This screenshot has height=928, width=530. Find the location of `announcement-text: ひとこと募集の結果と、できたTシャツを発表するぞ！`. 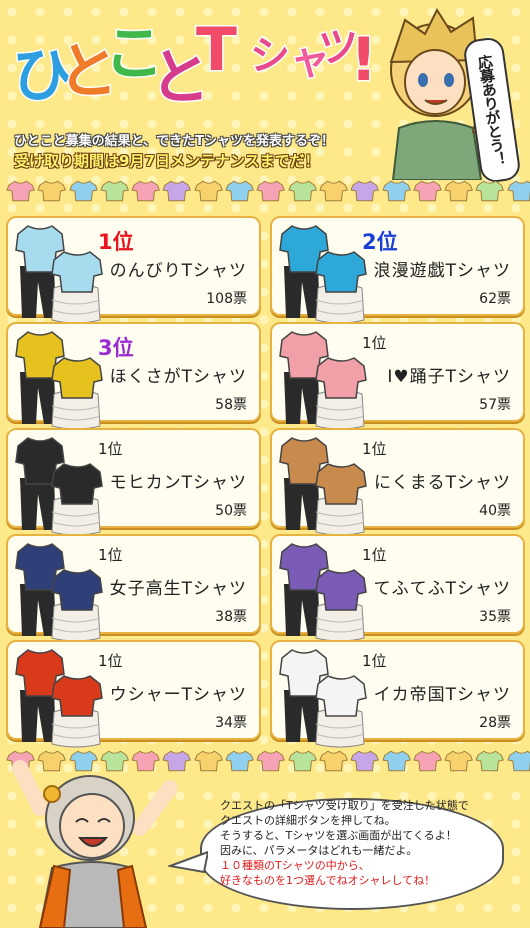

announcement-text: ひとこと募集の結果と、できたTシャツを発表するぞ！ is located at coordinates (174, 141).